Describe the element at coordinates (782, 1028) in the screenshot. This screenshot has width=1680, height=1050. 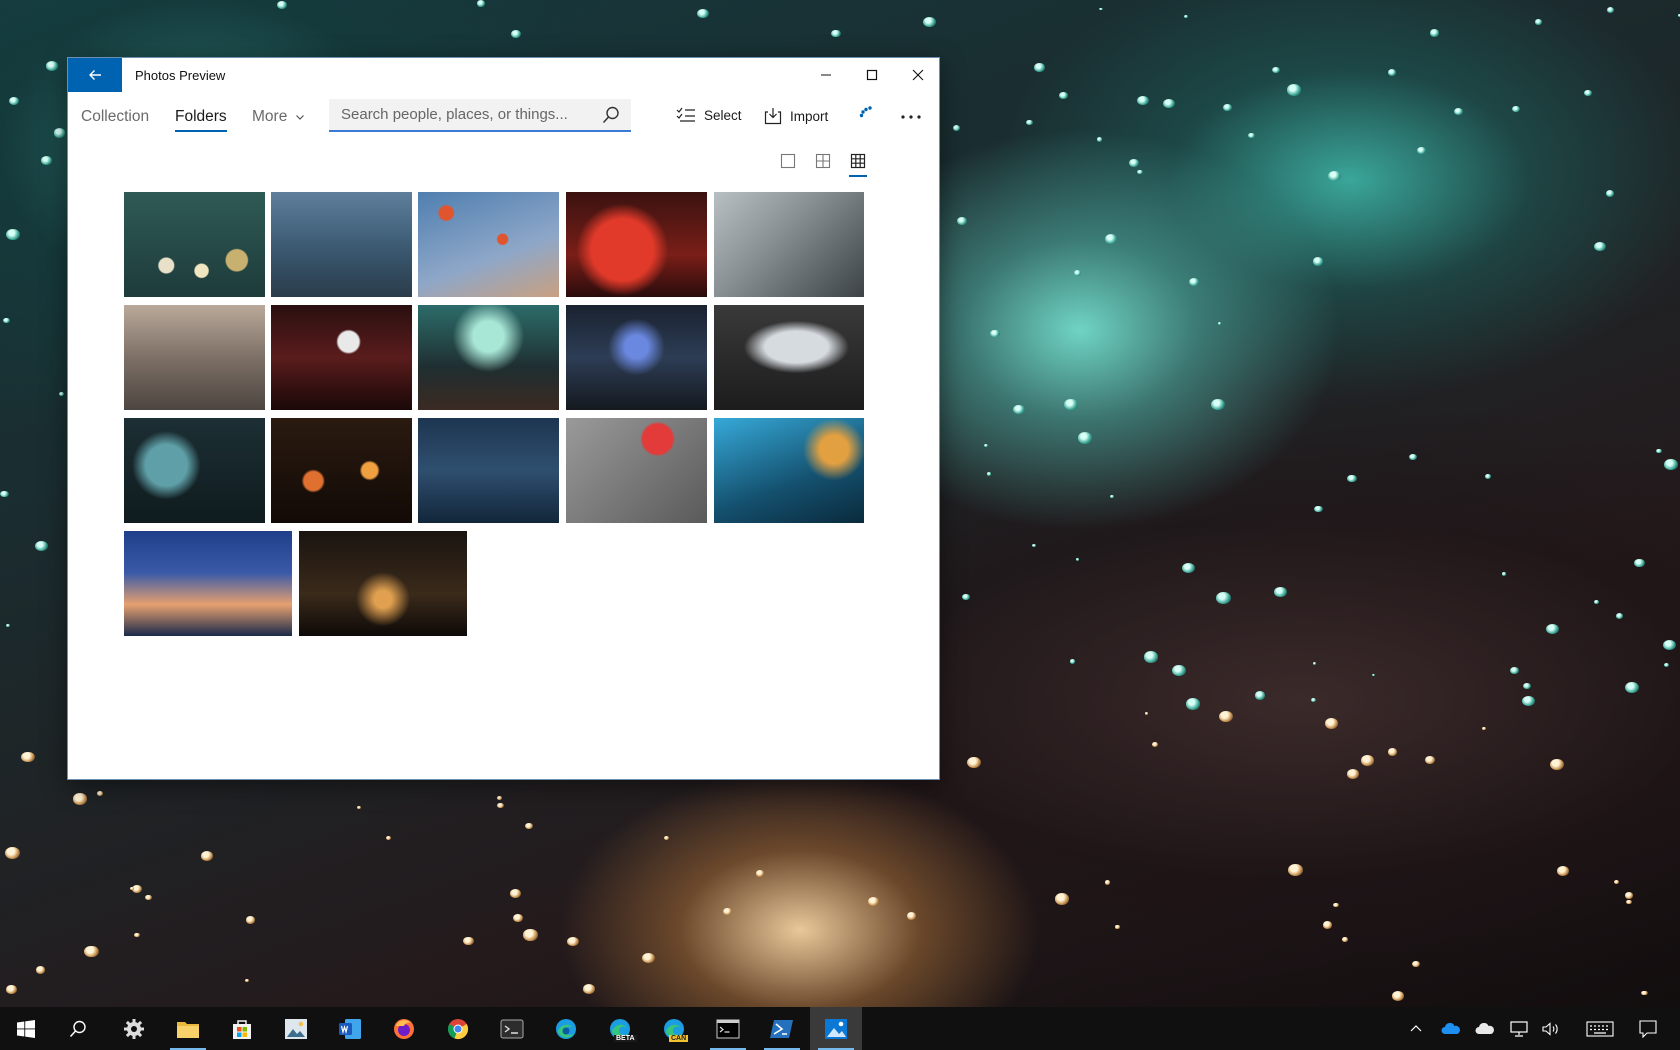
I see `taskbar-powershell` at that location.